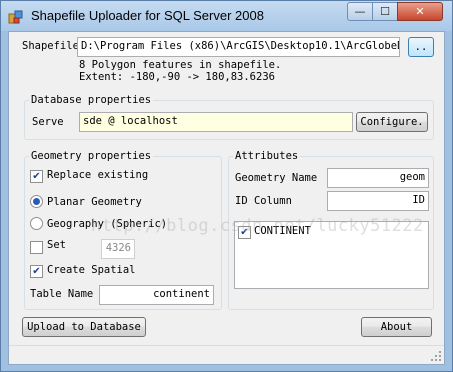  What do you see at coordinates (378, 178) in the screenshot?
I see `geometry-name-input: geom` at bounding box center [378, 178].